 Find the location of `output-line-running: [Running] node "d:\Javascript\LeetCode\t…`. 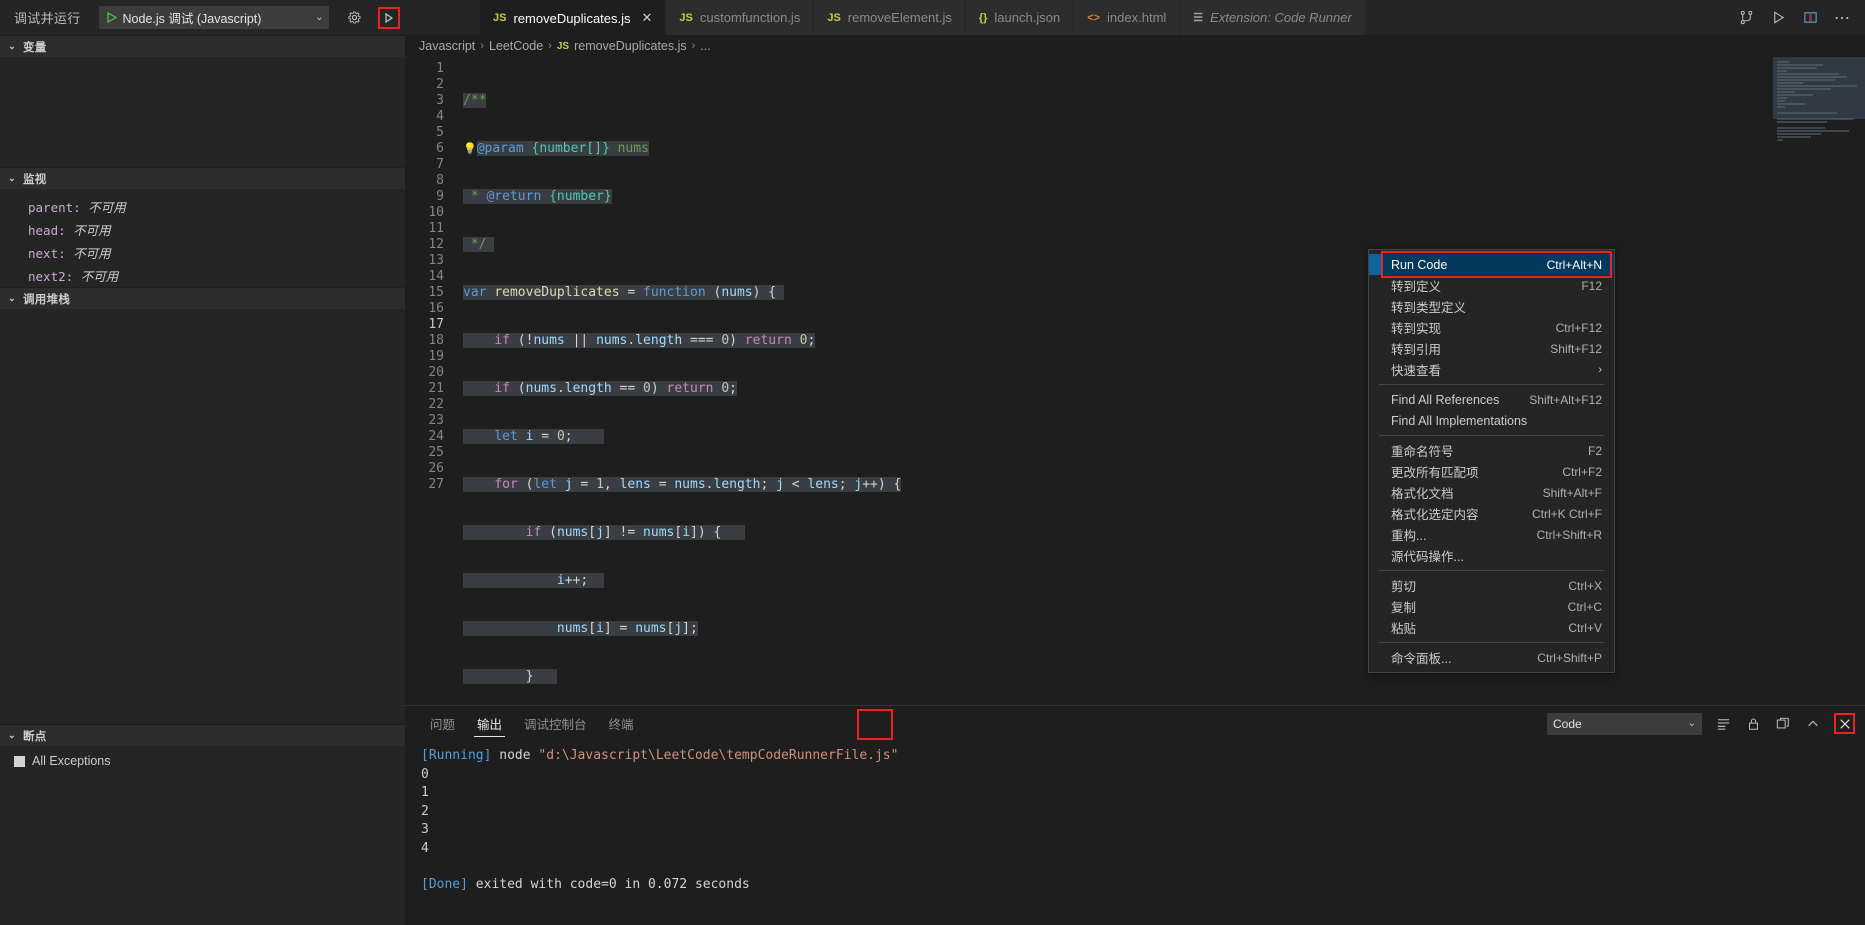

output-line-running: [Running] node "d:\Javascript\LeetCode\t… is located at coordinates (1143, 756).